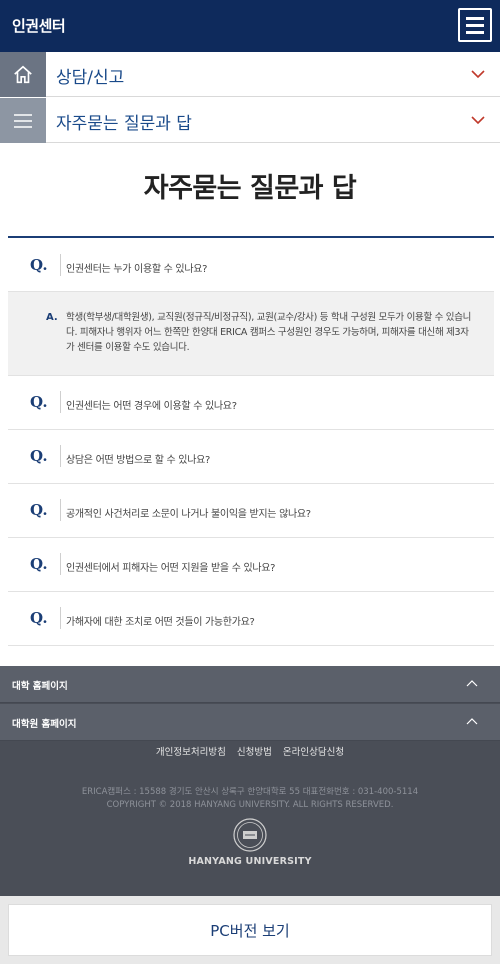 This screenshot has height=964, width=500. What do you see at coordinates (250, 835) in the screenshot?
I see `university-seal-icon` at bounding box center [250, 835].